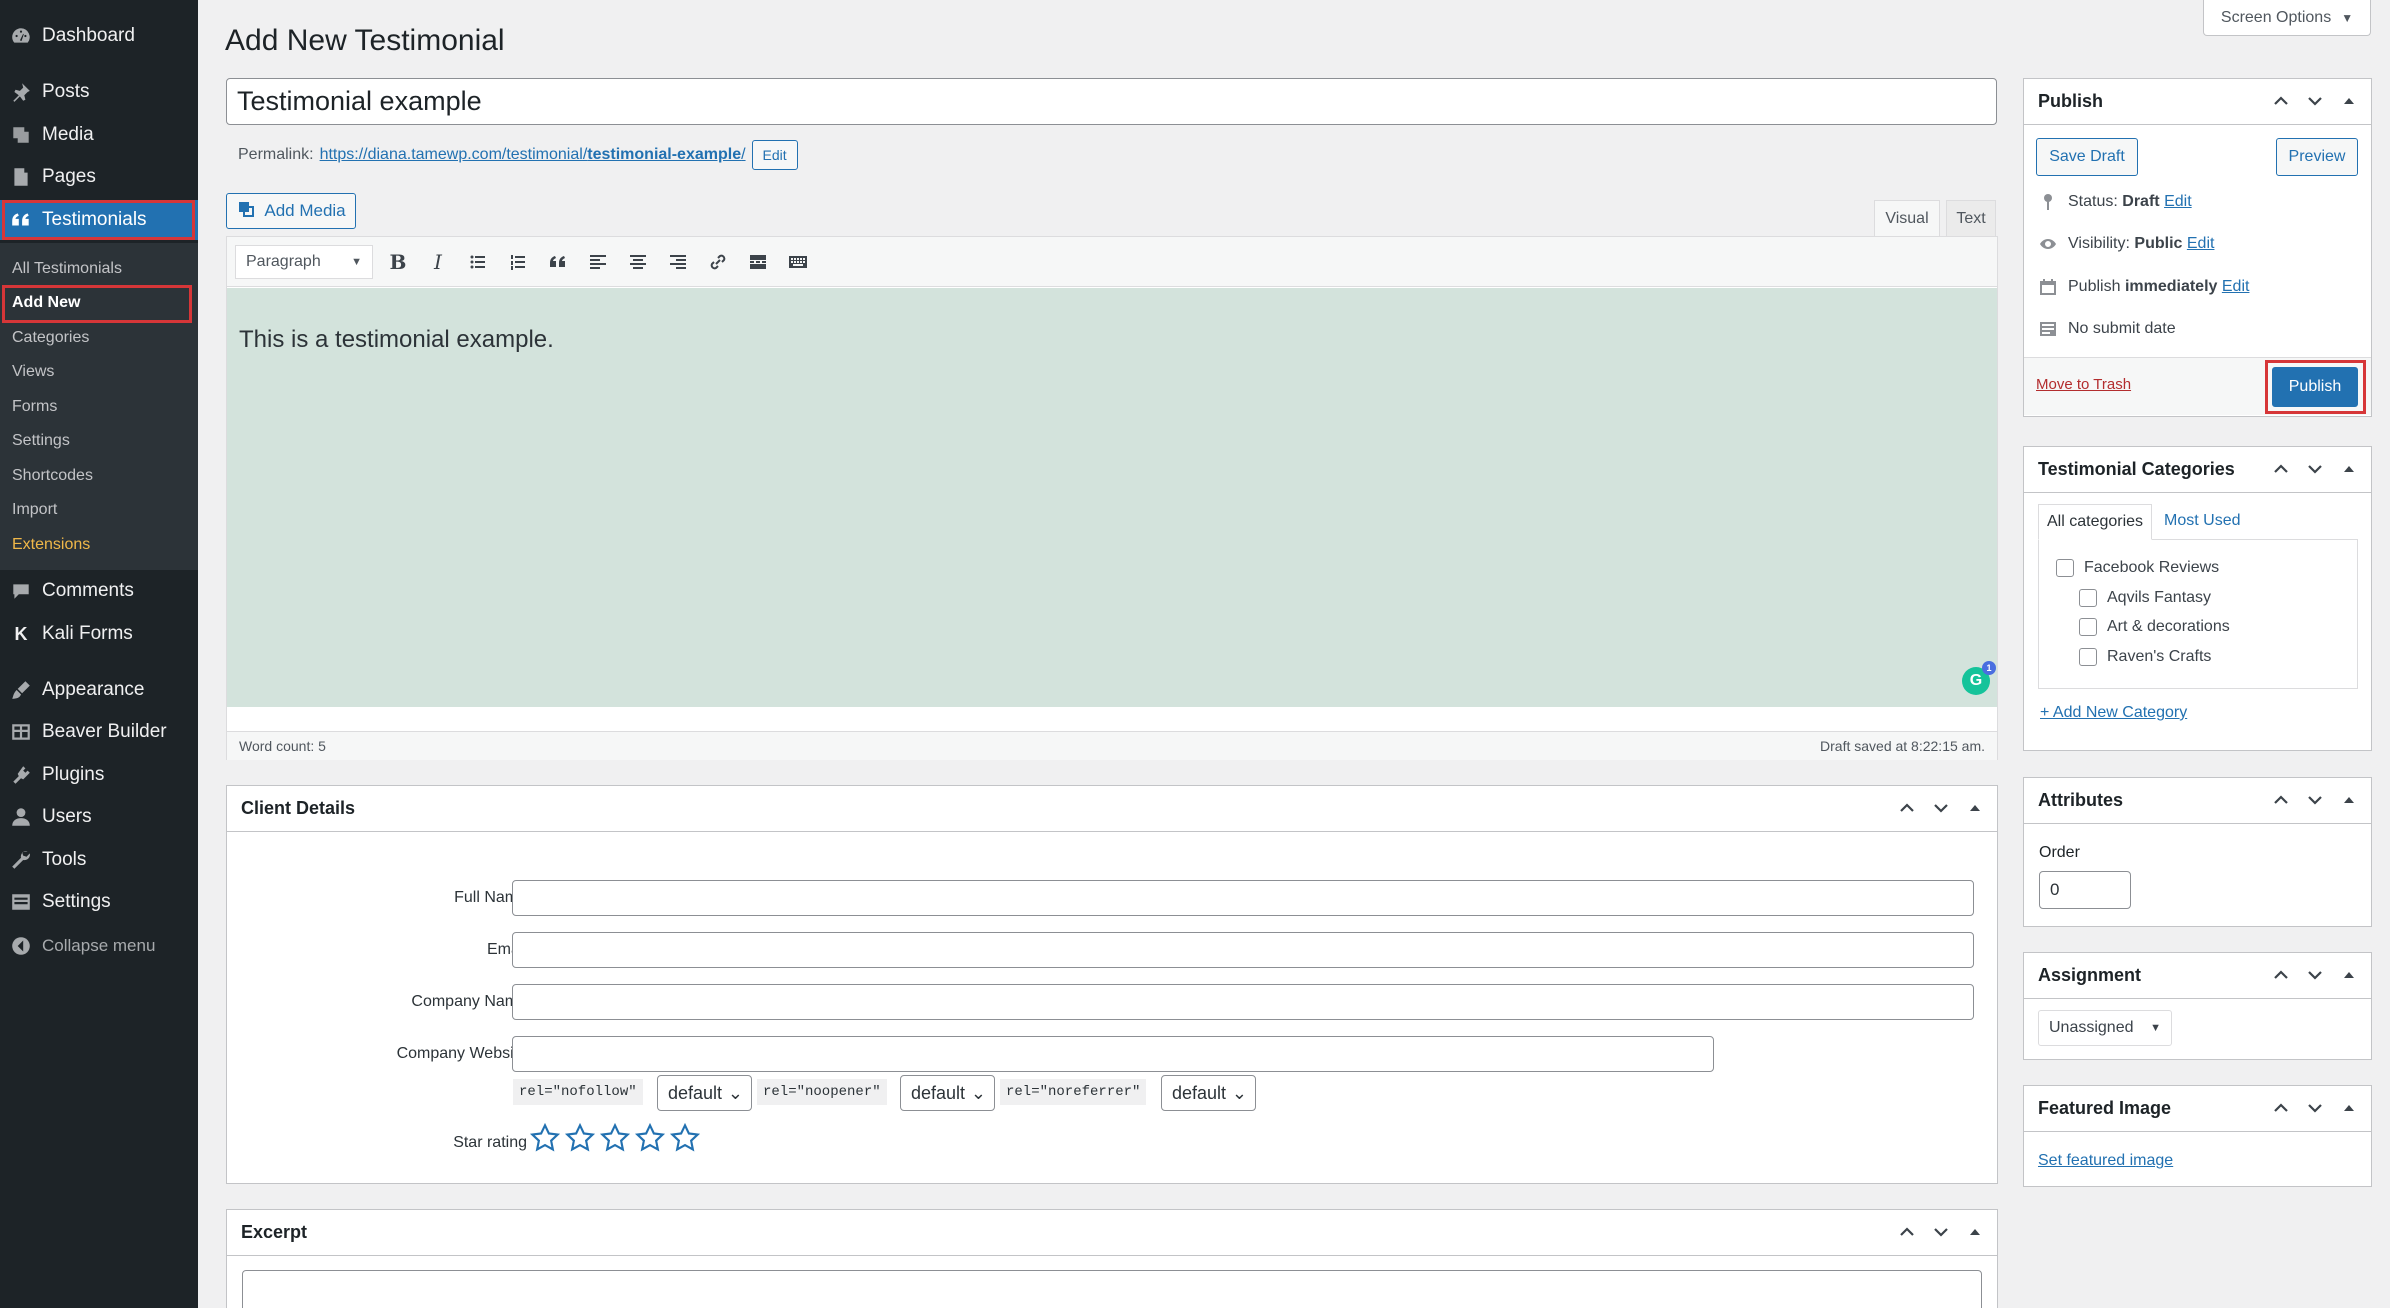  What do you see at coordinates (2105, 1161) in the screenshot?
I see `set-featured-image-link: Set featured image` at bounding box center [2105, 1161].